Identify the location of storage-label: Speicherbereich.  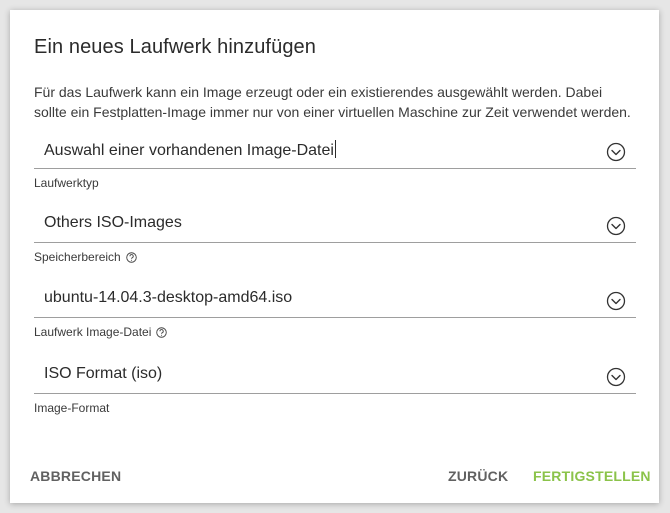
(335, 257).